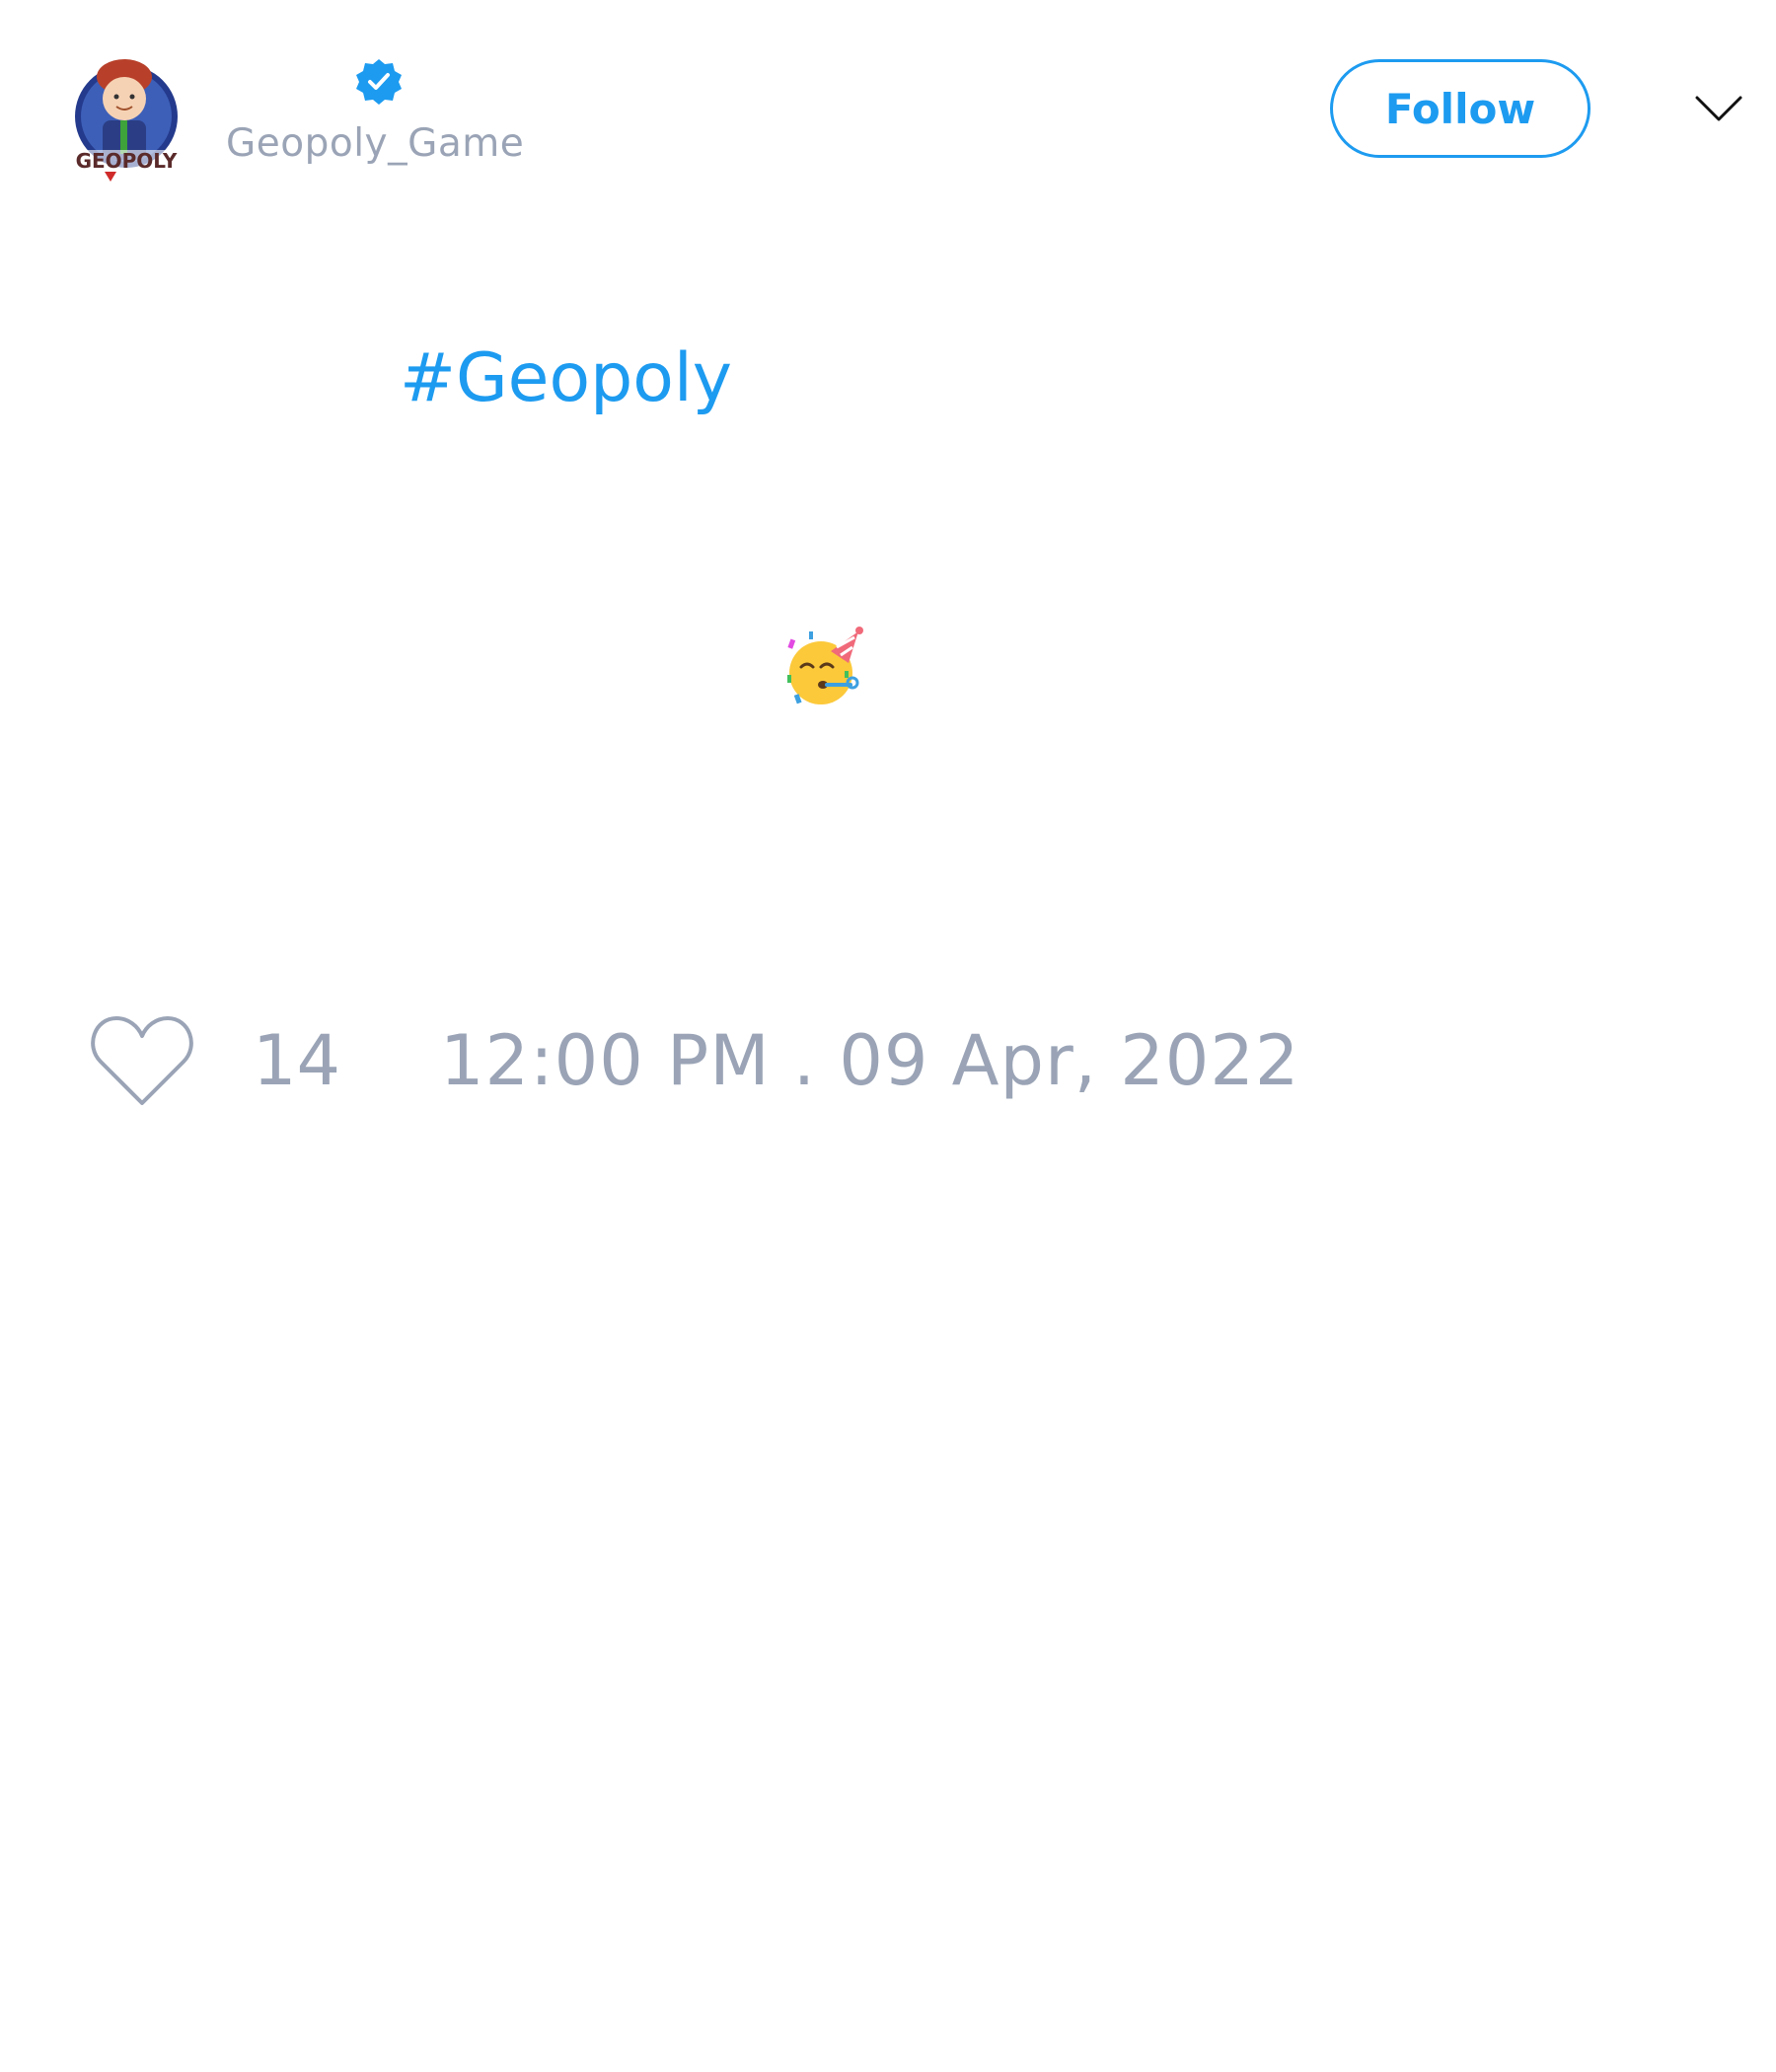 This screenshot has height=2072, width=1776. Describe the element at coordinates (297, 1061) in the screenshot. I see `like-count: 14` at that location.